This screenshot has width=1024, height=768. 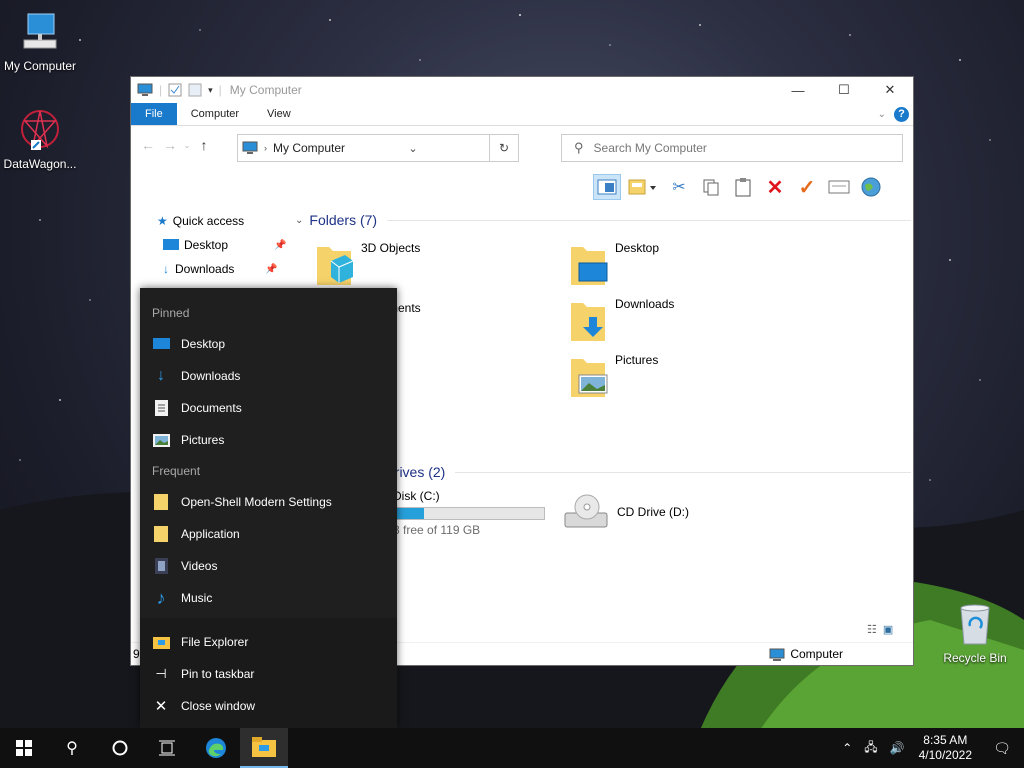 I want to click on jump-item-videos: Videos, so click(x=268, y=566).